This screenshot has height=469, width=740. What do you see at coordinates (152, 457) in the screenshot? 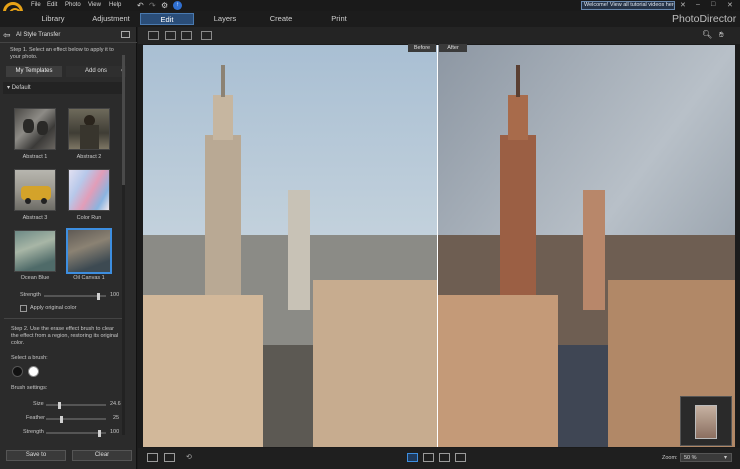
I see `single-photo-view-icon` at bounding box center [152, 457].